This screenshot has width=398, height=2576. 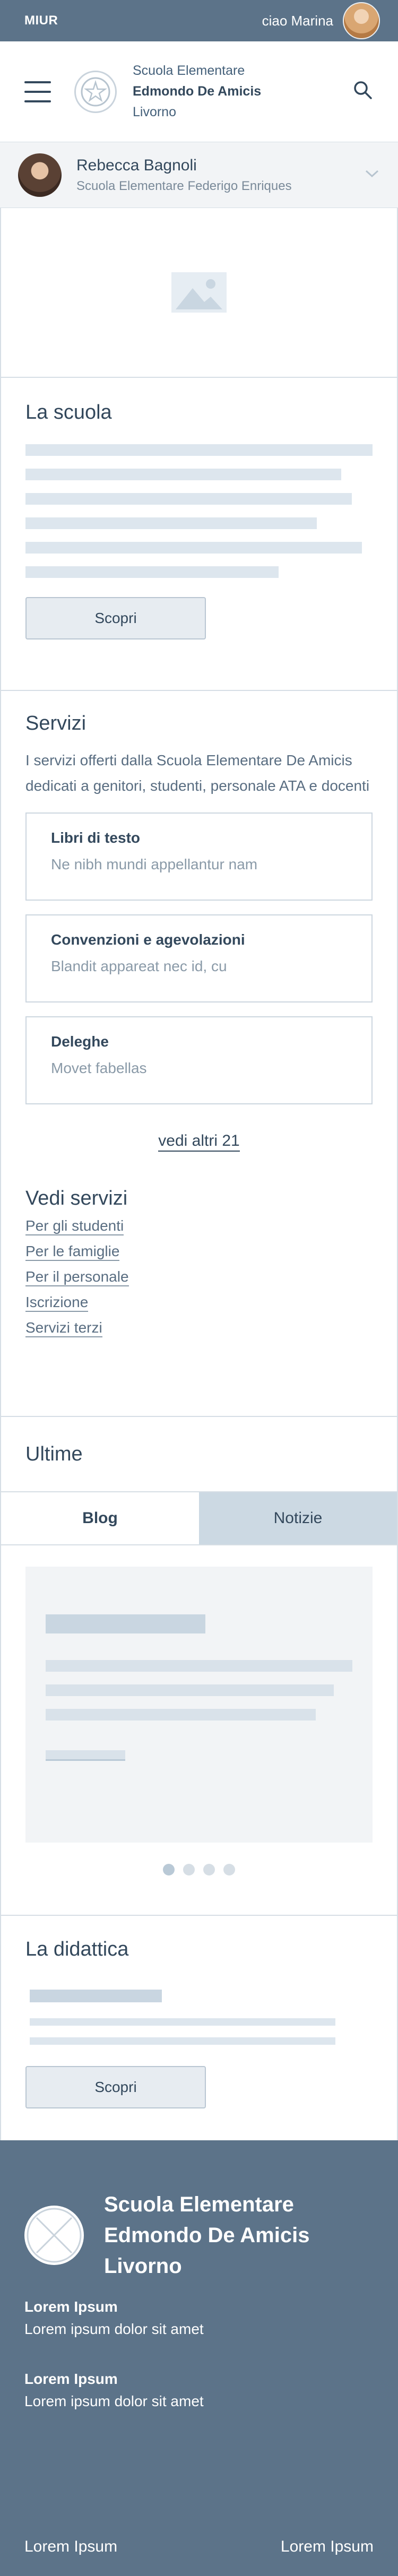 I want to click on brand-label: MIUR, so click(x=41, y=20).